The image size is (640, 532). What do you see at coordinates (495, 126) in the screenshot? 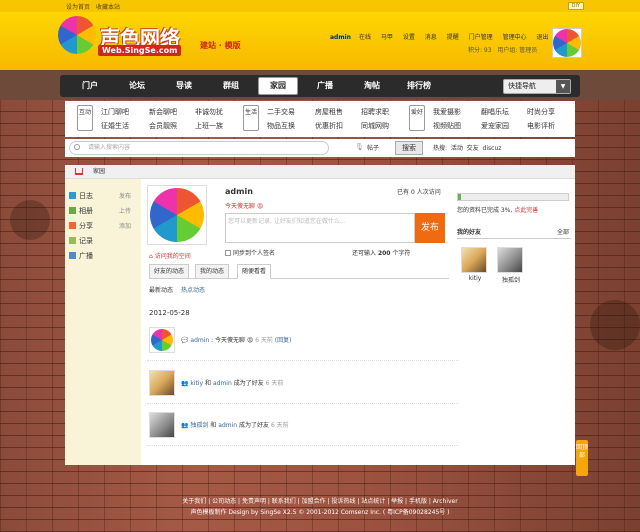
I see `subnav-link: 爱宠家园` at bounding box center [495, 126].